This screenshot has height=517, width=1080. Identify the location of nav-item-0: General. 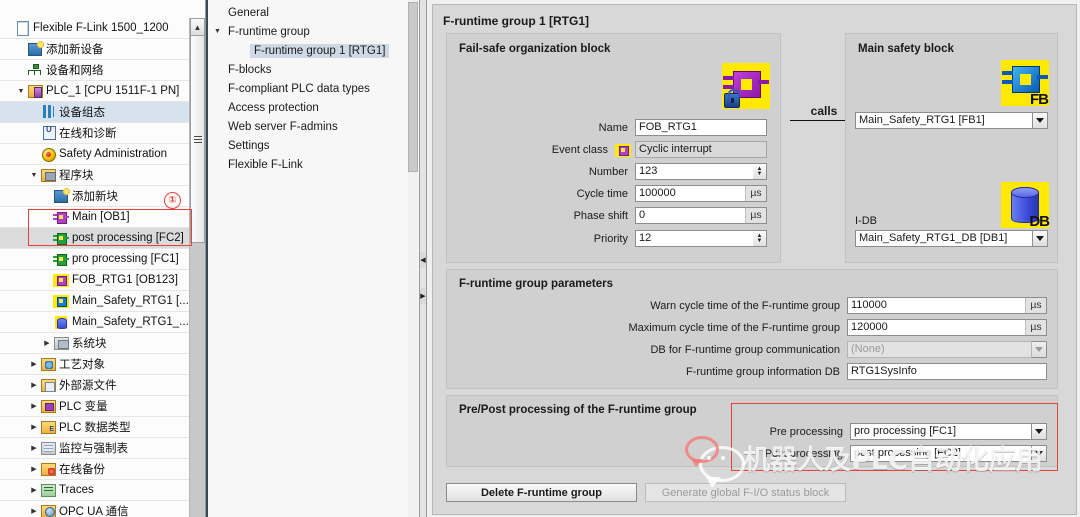
(313, 12).